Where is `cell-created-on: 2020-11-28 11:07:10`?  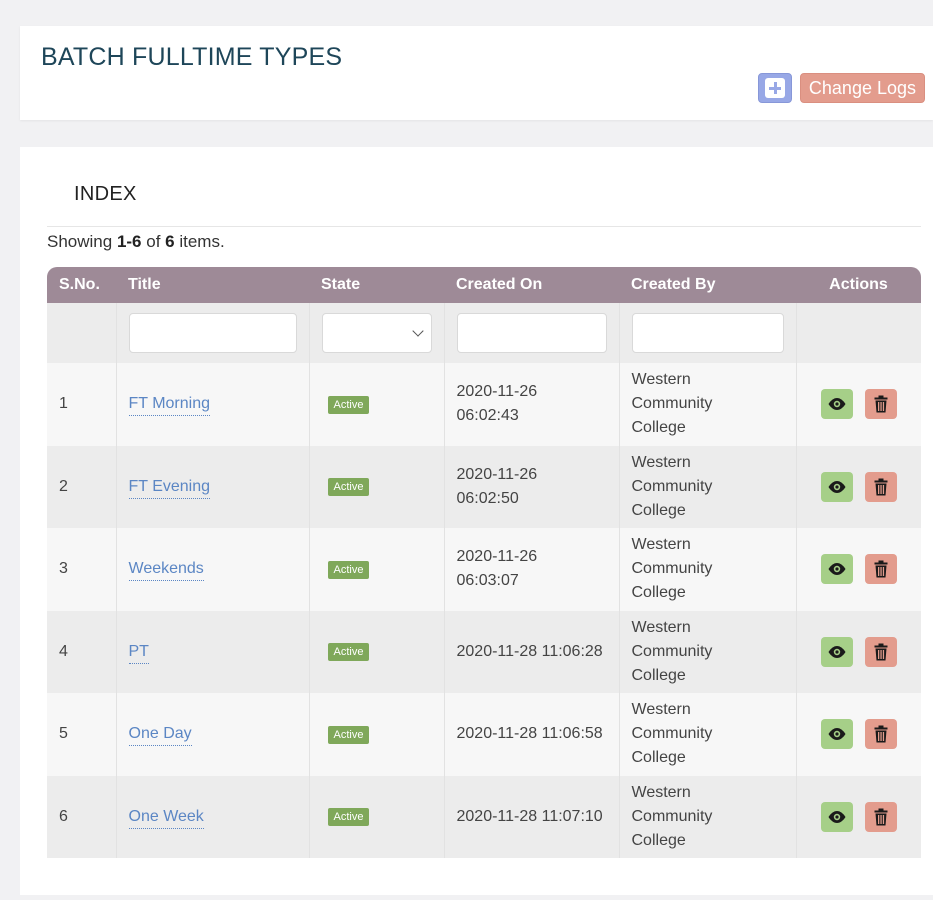
cell-created-on: 2020-11-28 11:07:10 is located at coordinates (532, 816).